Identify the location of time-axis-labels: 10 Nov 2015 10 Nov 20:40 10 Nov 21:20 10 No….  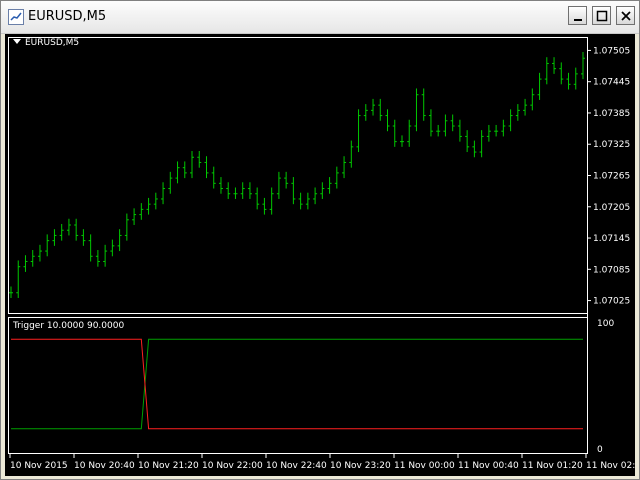
(322, 462).